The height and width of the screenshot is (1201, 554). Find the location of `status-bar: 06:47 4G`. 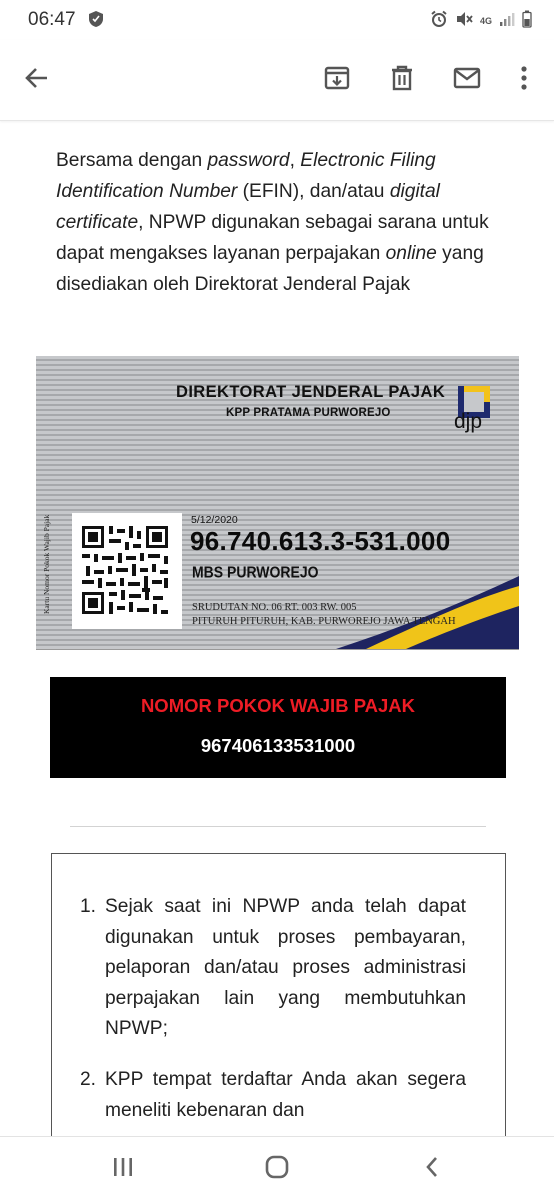

status-bar: 06:47 4G is located at coordinates (277, 20).